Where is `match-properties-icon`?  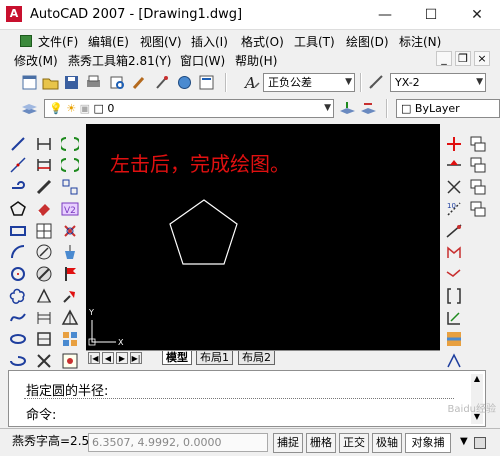
match-properties-icon is located at coordinates (161, 82).